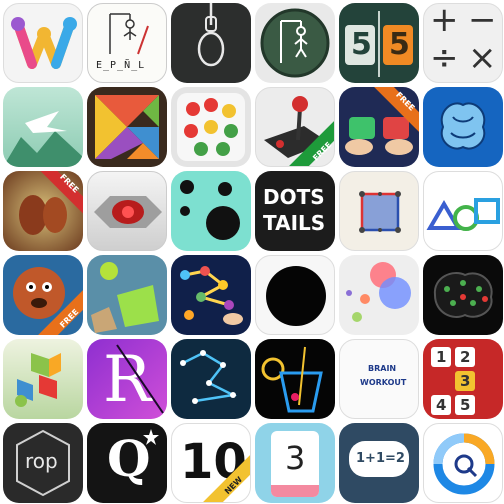  What do you see at coordinates (444, 58) in the screenshot?
I see `divide-symbol: ÷` at bounding box center [444, 58].